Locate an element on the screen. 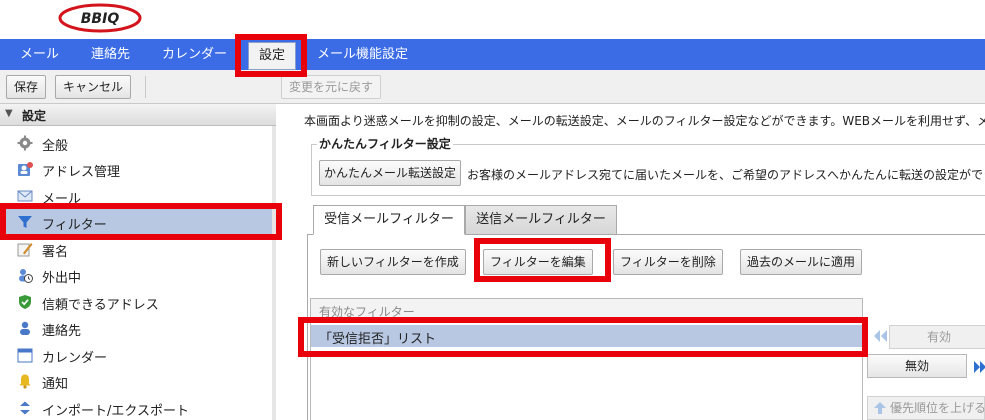 Image resolution: width=985 pixels, height=420 pixels. enable-button: 有効 is located at coordinates (937, 337).